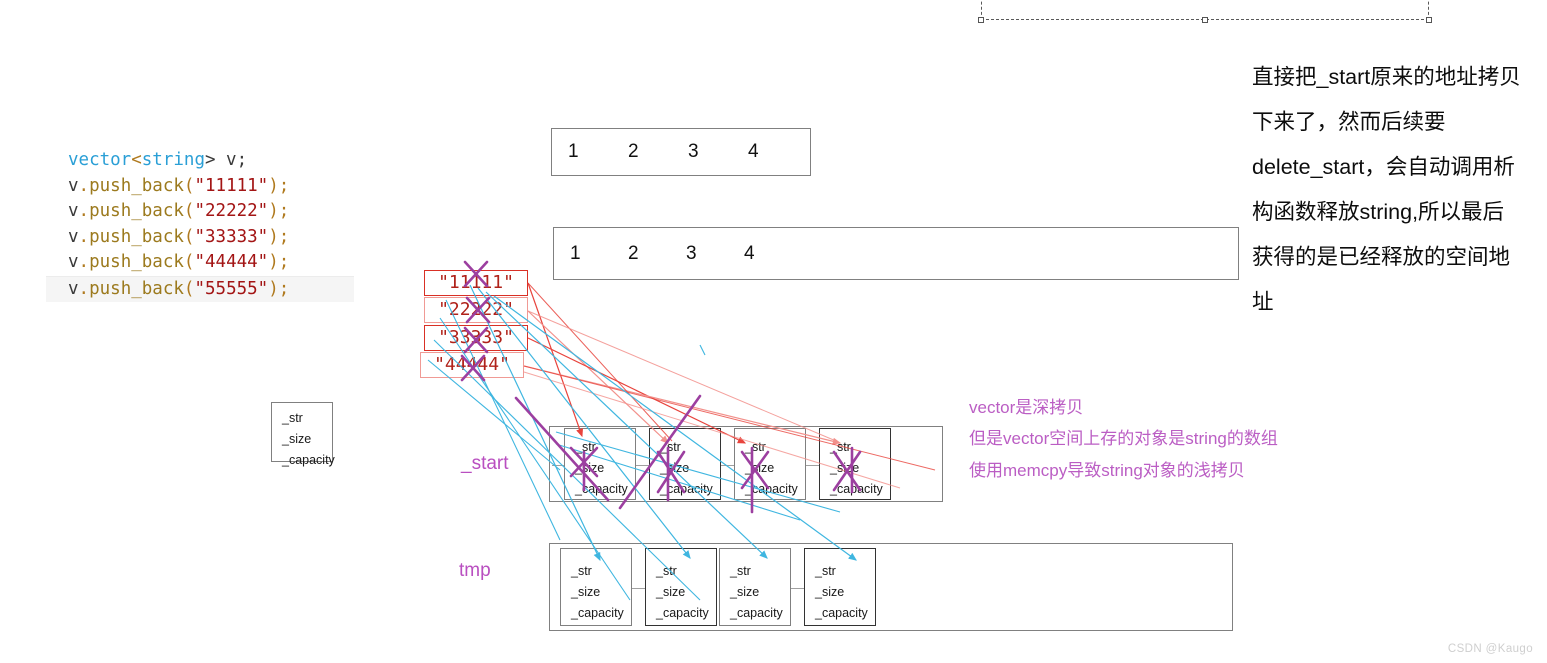 The image size is (1547, 663). Describe the element at coordinates (100, 160) in the screenshot. I see `code-token: vector` at that location.